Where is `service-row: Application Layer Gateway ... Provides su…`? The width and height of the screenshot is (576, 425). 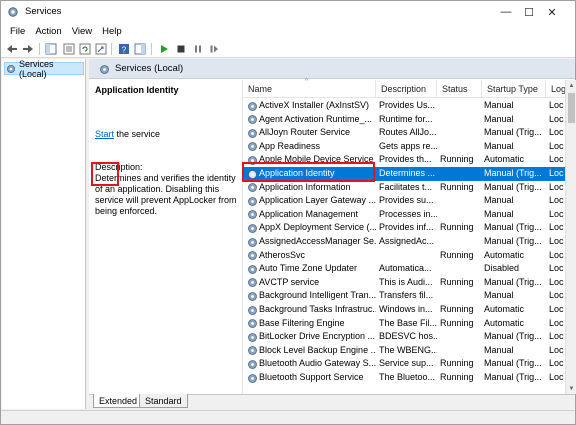 service-row: Application Layer Gateway ... Provides su… is located at coordinates (404, 201).